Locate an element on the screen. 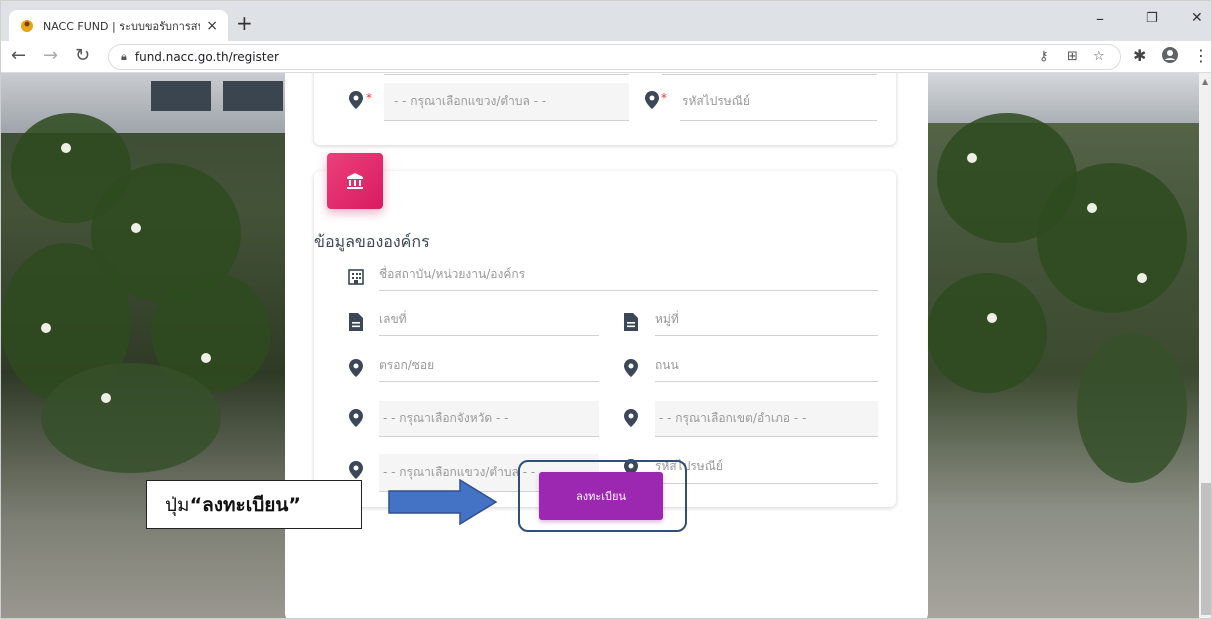 Image resolution: width=1212 pixels, height=619 pixels. postcode-input: รหัสไปรษณีย์ is located at coordinates (778, 102).